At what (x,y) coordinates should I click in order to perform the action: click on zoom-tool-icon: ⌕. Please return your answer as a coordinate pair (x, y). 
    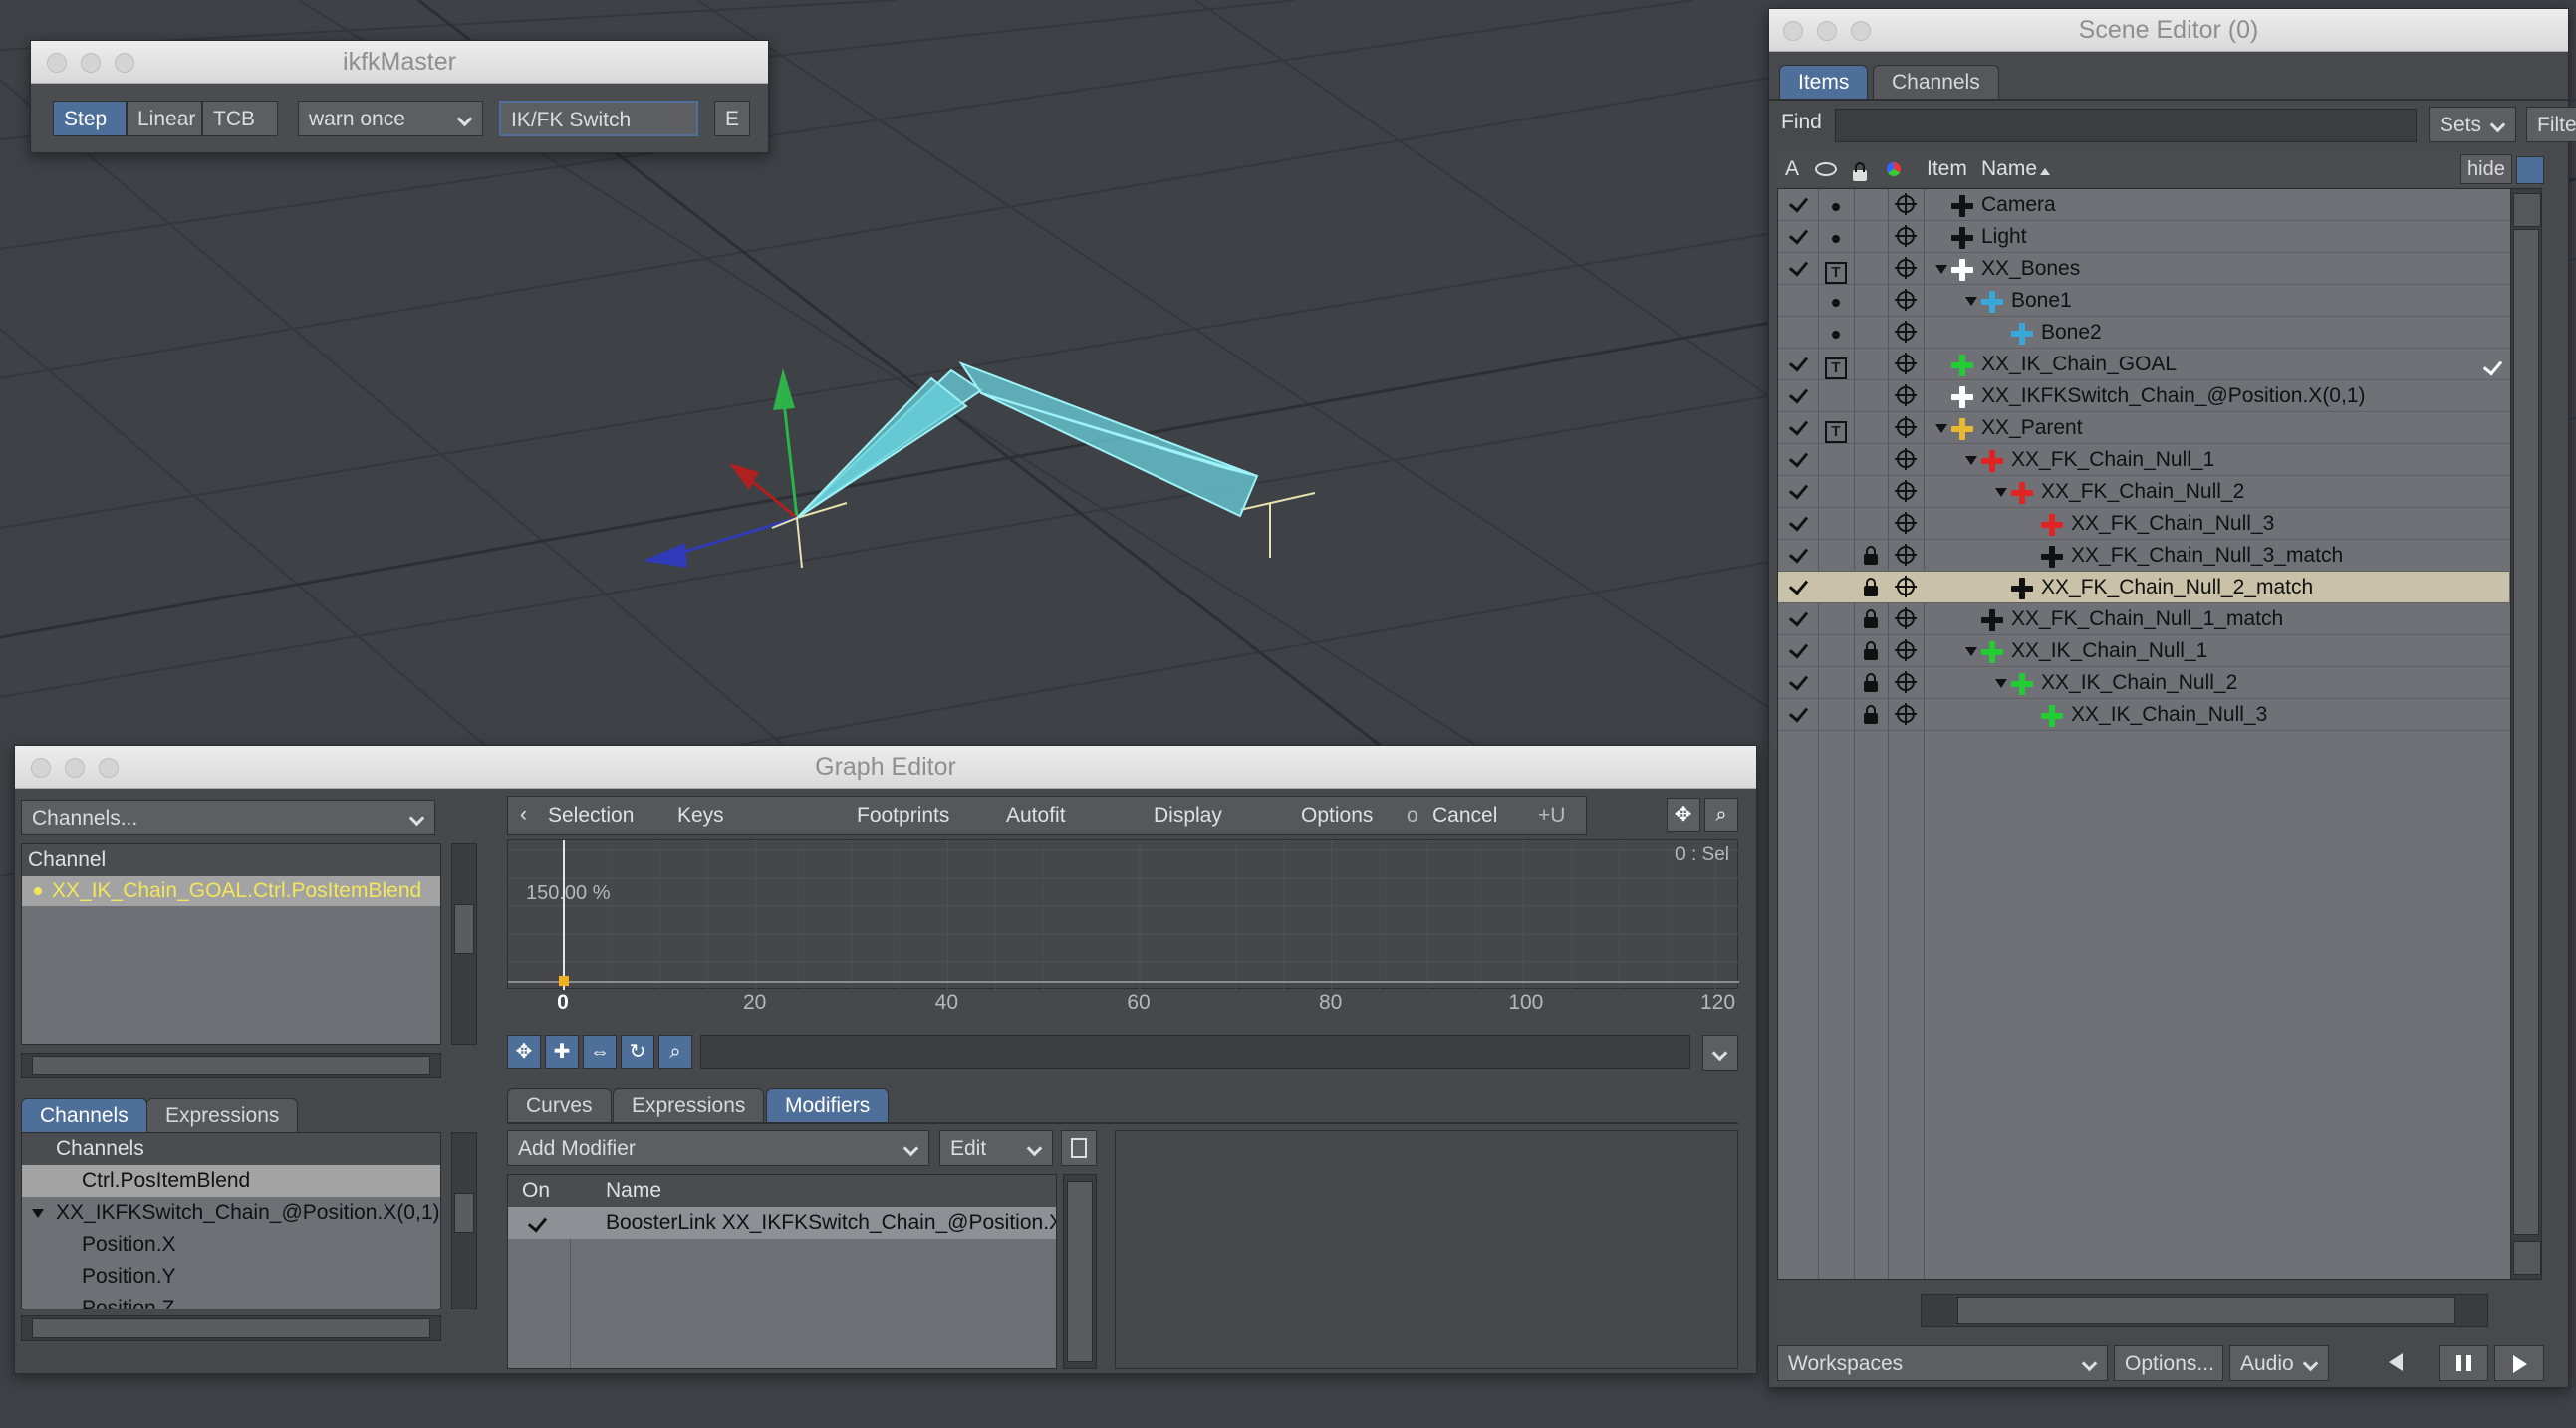
    Looking at the image, I should click on (675, 1052).